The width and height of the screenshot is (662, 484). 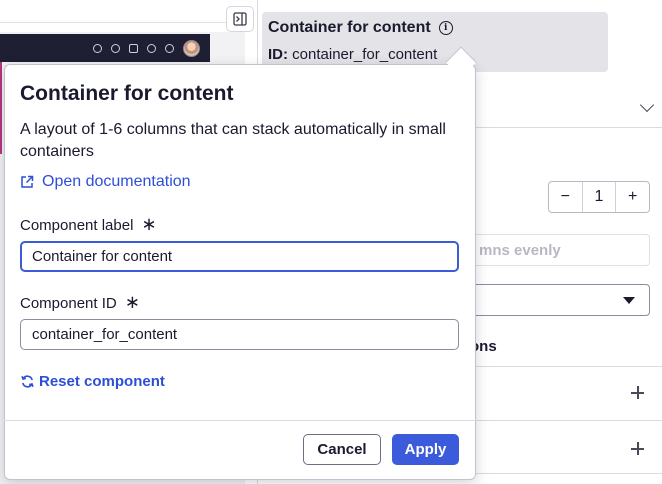 I want to click on bell-icon, so click(x=169, y=48).